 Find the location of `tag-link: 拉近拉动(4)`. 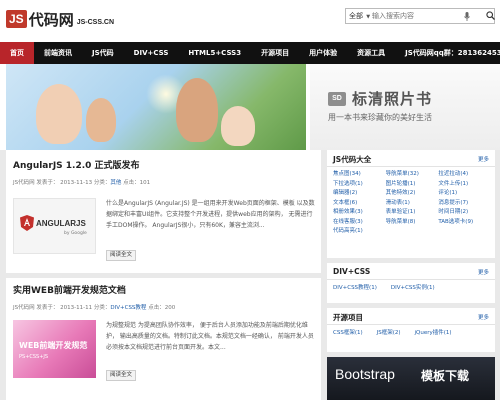

tag-link: 拉近拉动(4) is located at coordinates (463, 175).